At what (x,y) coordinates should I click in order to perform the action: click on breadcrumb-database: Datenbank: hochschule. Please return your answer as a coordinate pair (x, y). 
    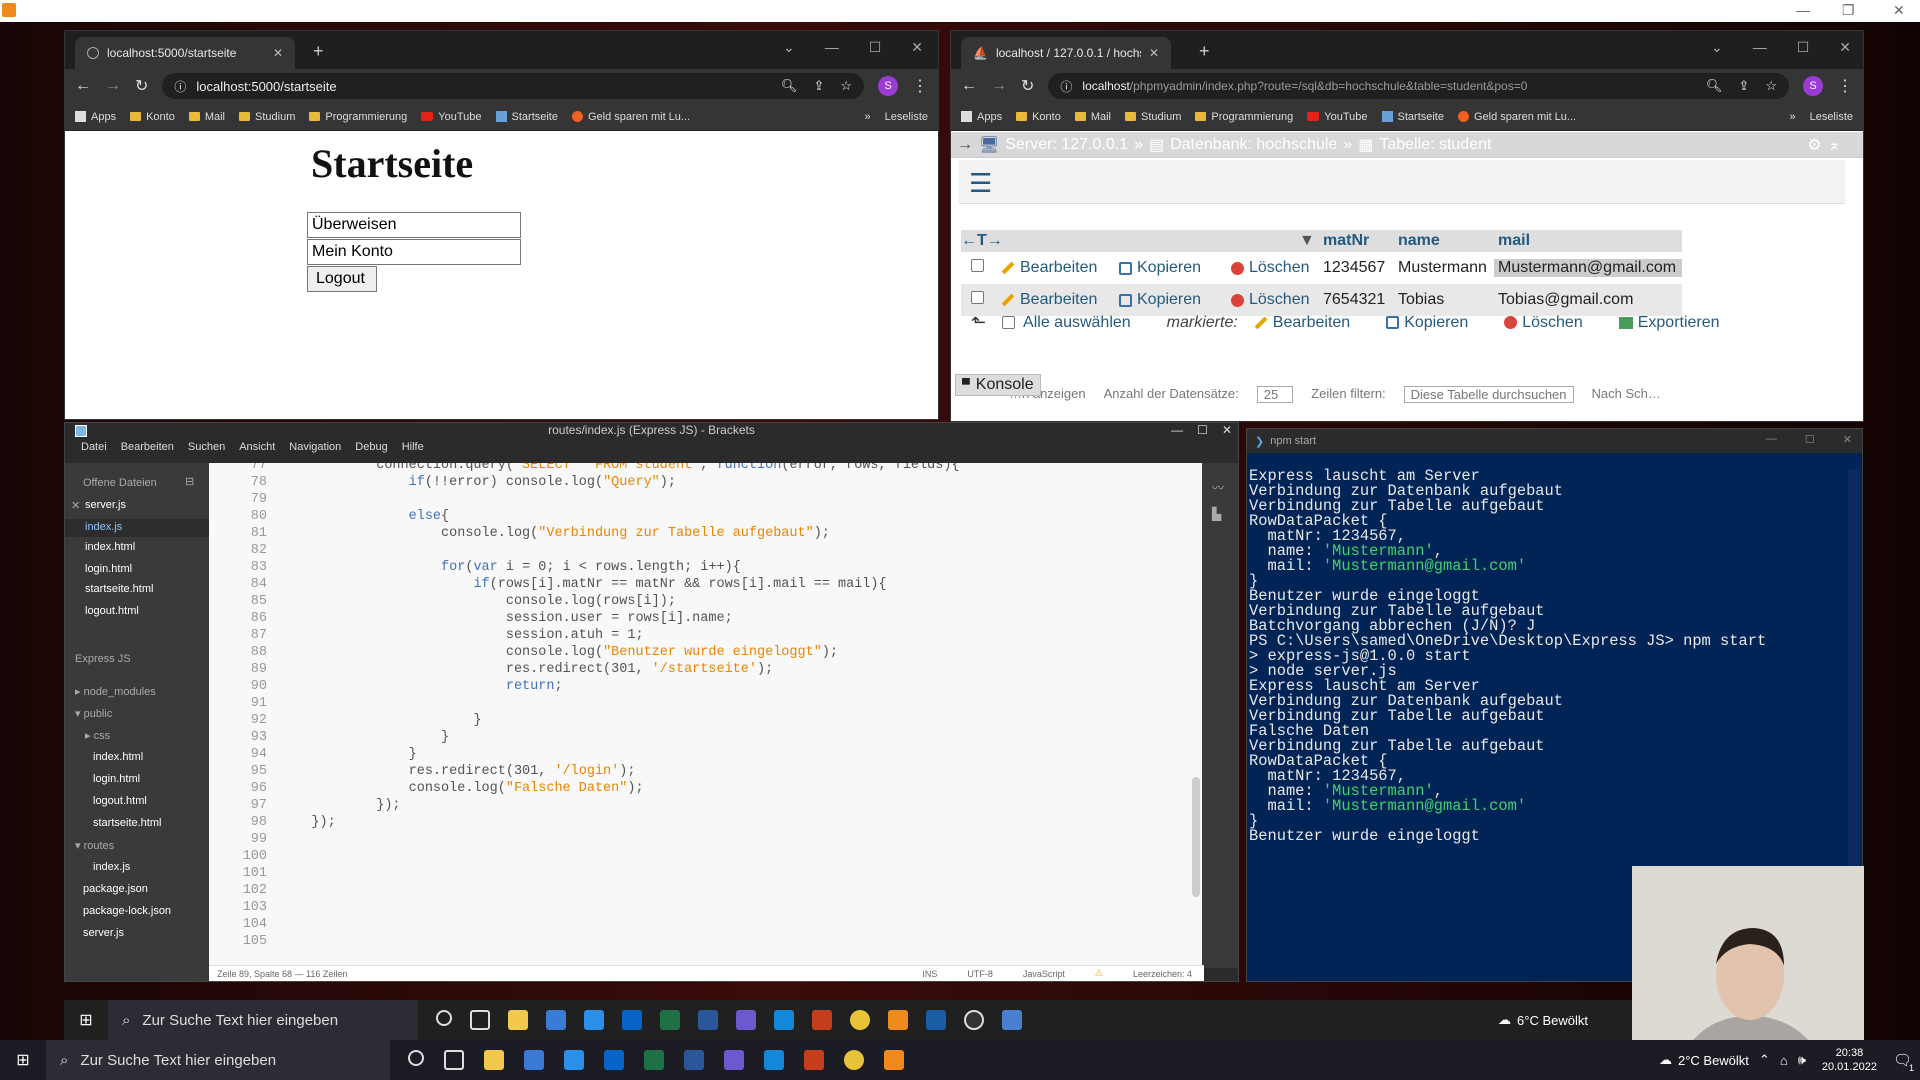
    Looking at the image, I should click on (1253, 145).